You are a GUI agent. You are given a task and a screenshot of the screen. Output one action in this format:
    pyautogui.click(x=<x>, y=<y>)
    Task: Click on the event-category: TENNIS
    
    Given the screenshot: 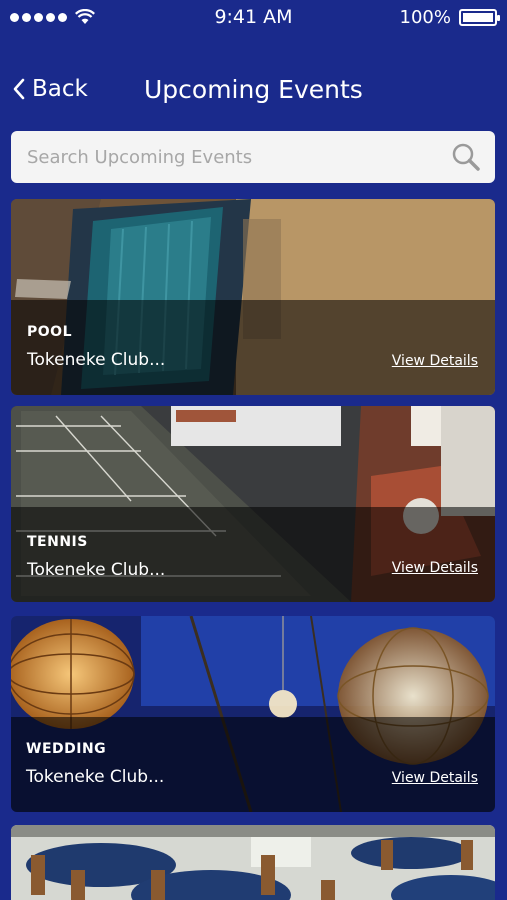 What is the action you would take?
    pyautogui.click(x=57, y=542)
    